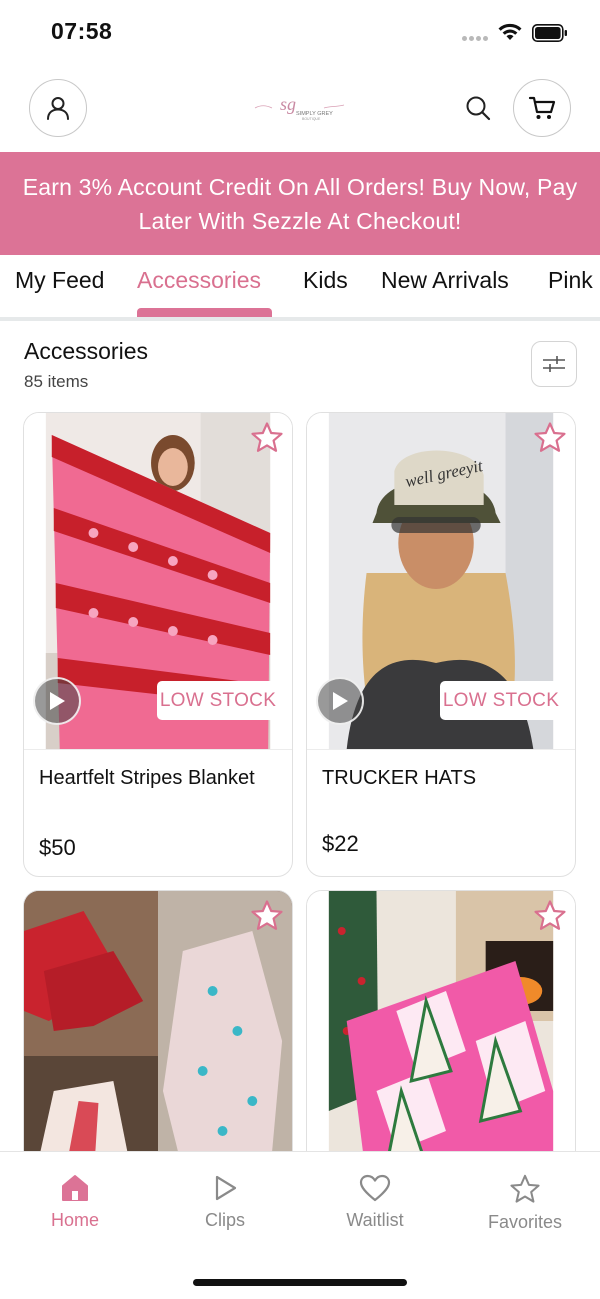 The height and width of the screenshot is (1299, 600). What do you see at coordinates (159, 778) in the screenshot?
I see `product-name: Heartfelt Stripes Blanket` at bounding box center [159, 778].